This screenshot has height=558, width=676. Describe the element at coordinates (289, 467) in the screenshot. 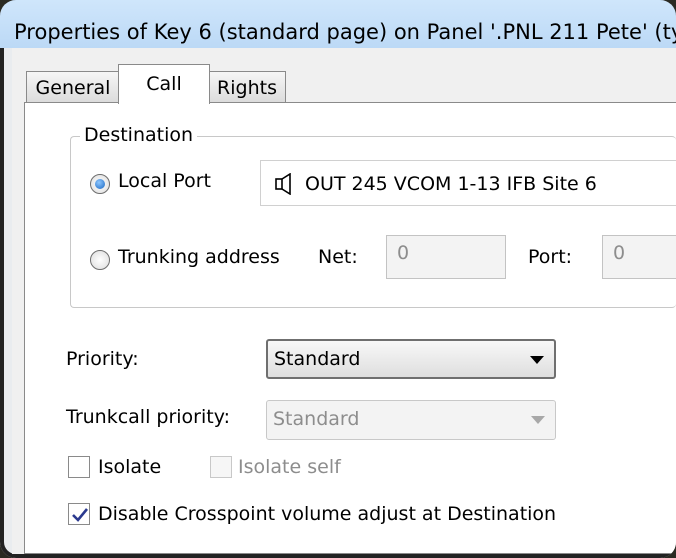

I see `isolate-self-label: Isolate self` at that location.